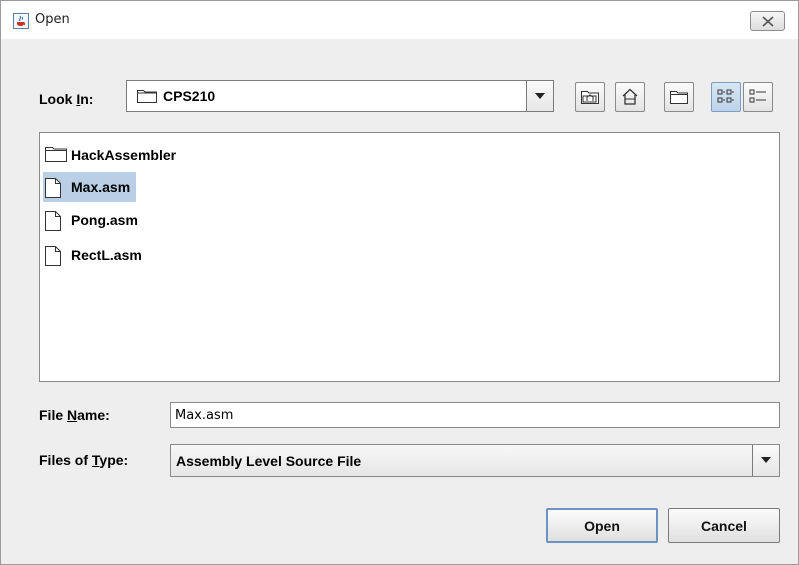 The image size is (799, 565). I want to click on file-name-label-mnemonic: N, so click(72, 415).